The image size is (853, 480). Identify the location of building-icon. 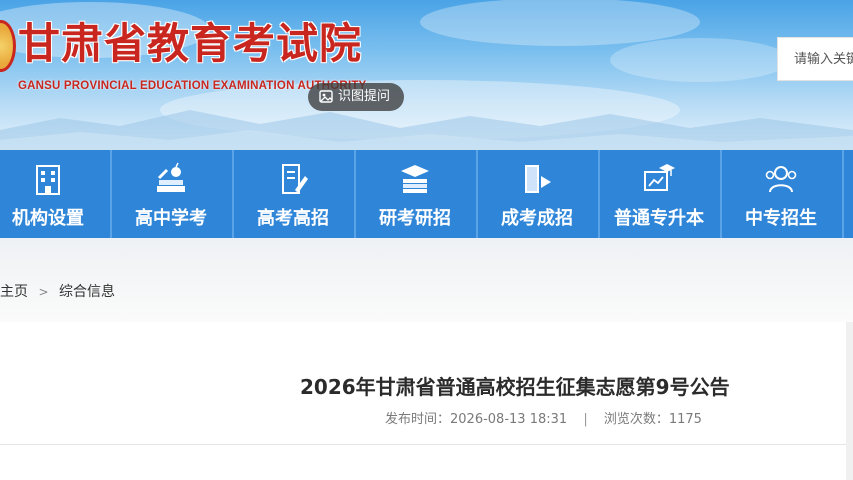
(48, 180).